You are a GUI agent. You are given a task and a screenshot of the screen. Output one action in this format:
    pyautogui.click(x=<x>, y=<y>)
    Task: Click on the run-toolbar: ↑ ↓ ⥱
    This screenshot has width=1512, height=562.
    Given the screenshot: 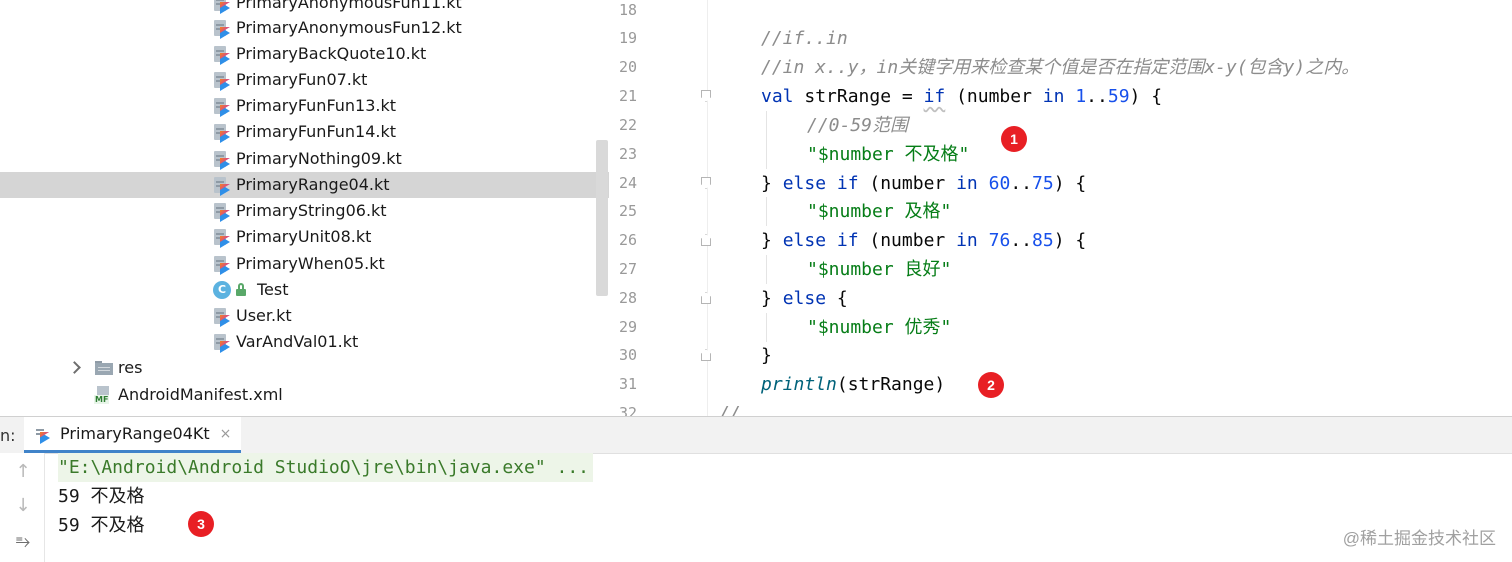 What is the action you would take?
    pyautogui.click(x=22, y=507)
    